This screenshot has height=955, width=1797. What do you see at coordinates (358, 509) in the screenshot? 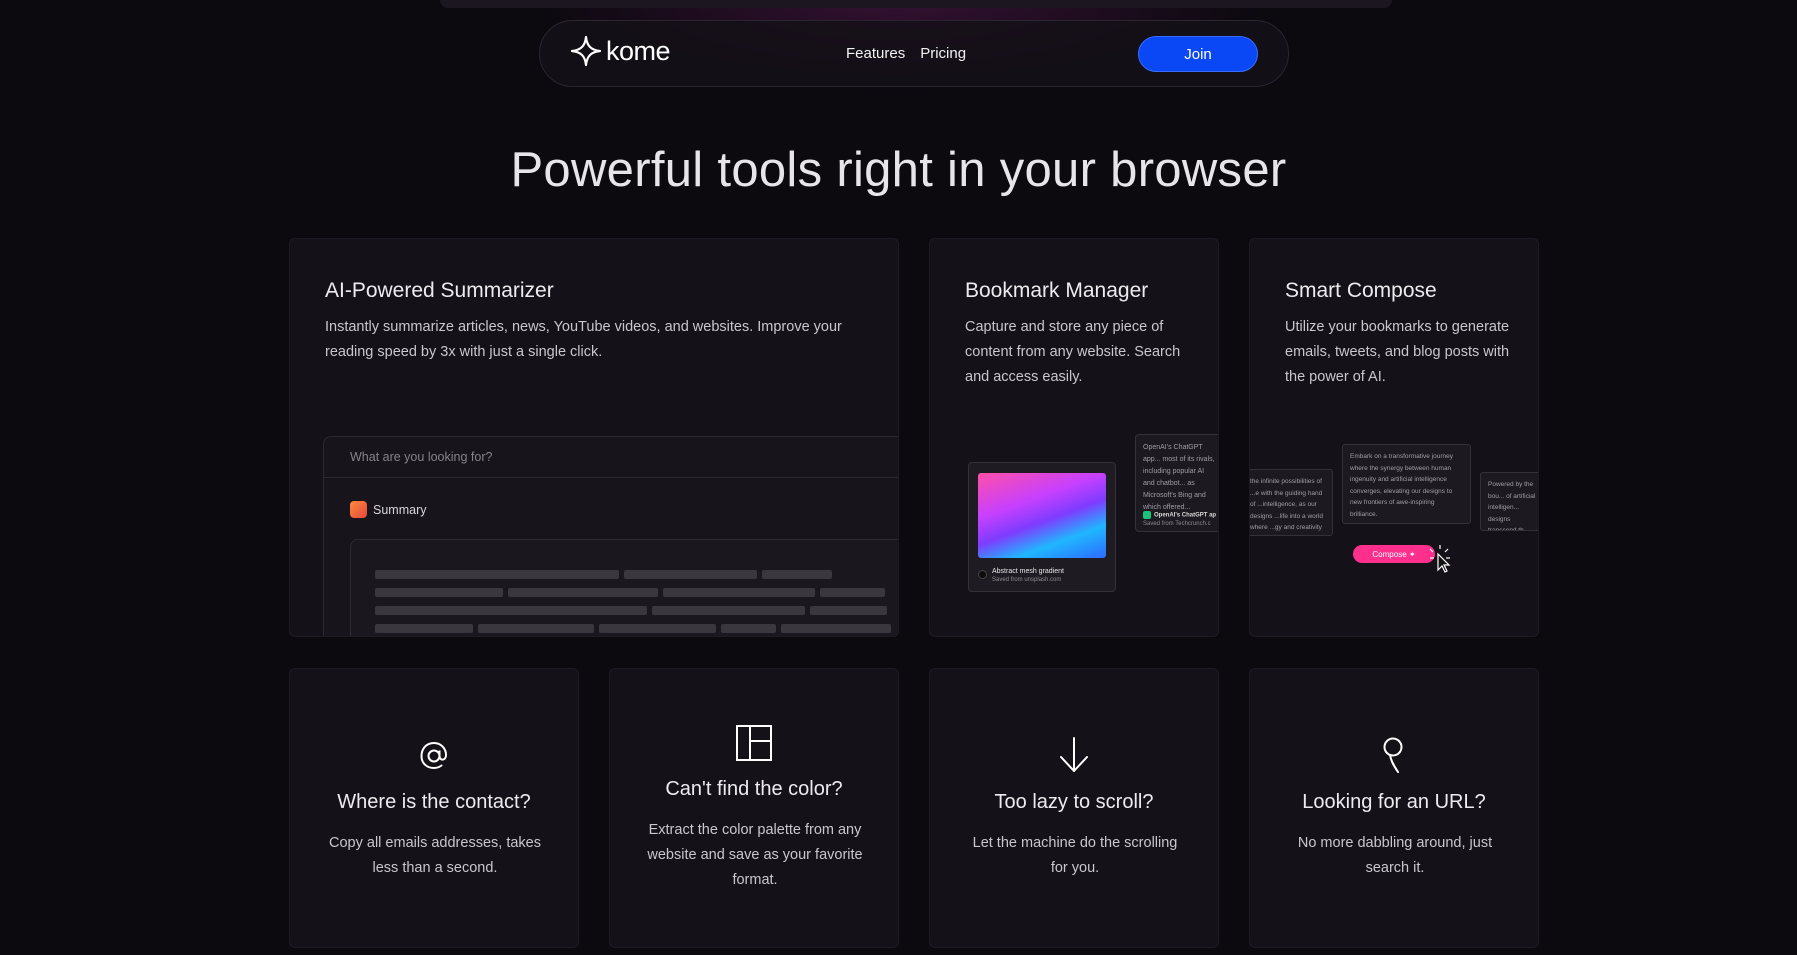
I see `summary-icon` at bounding box center [358, 509].